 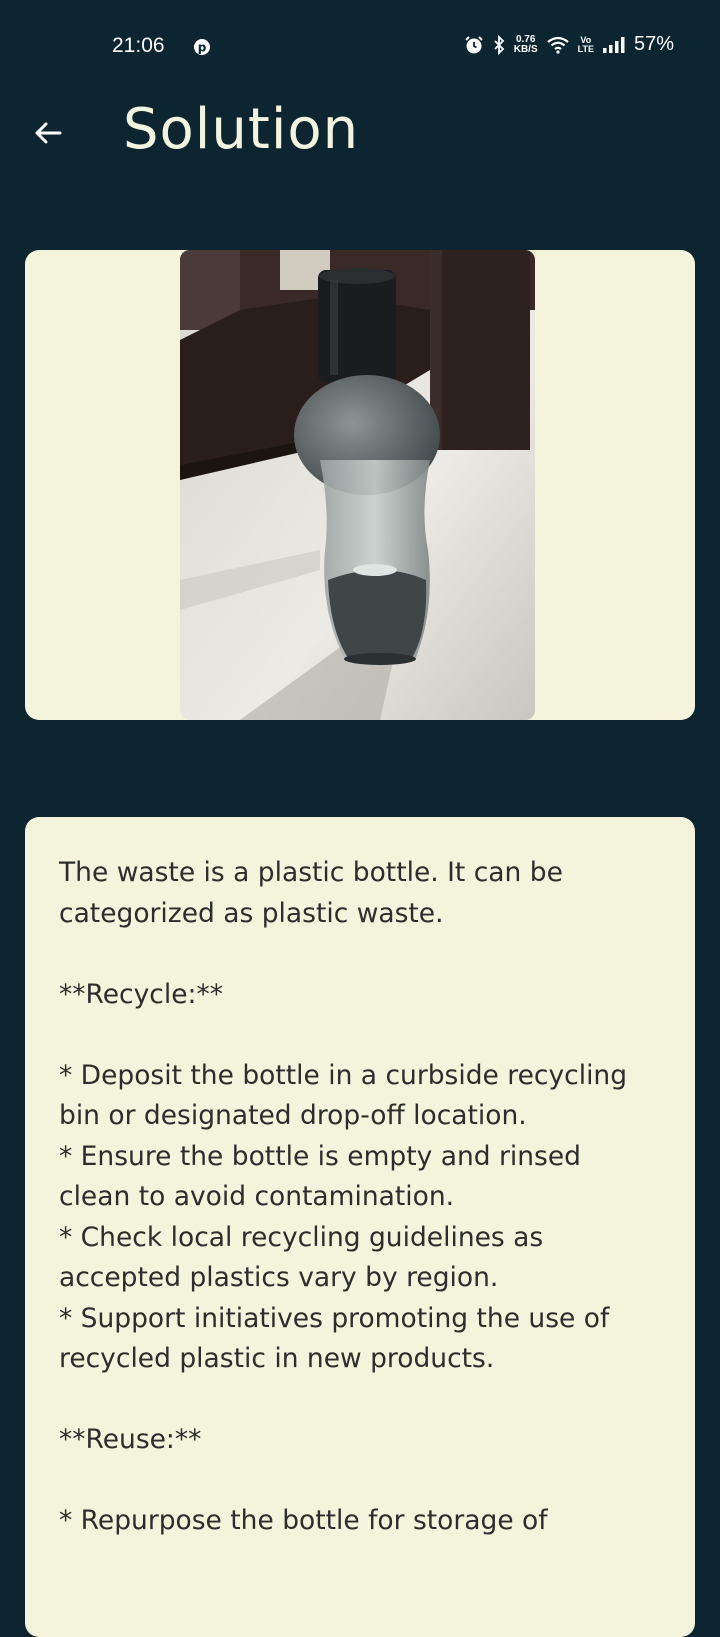 I want to click on plastic-bottle-photo, so click(x=357, y=485).